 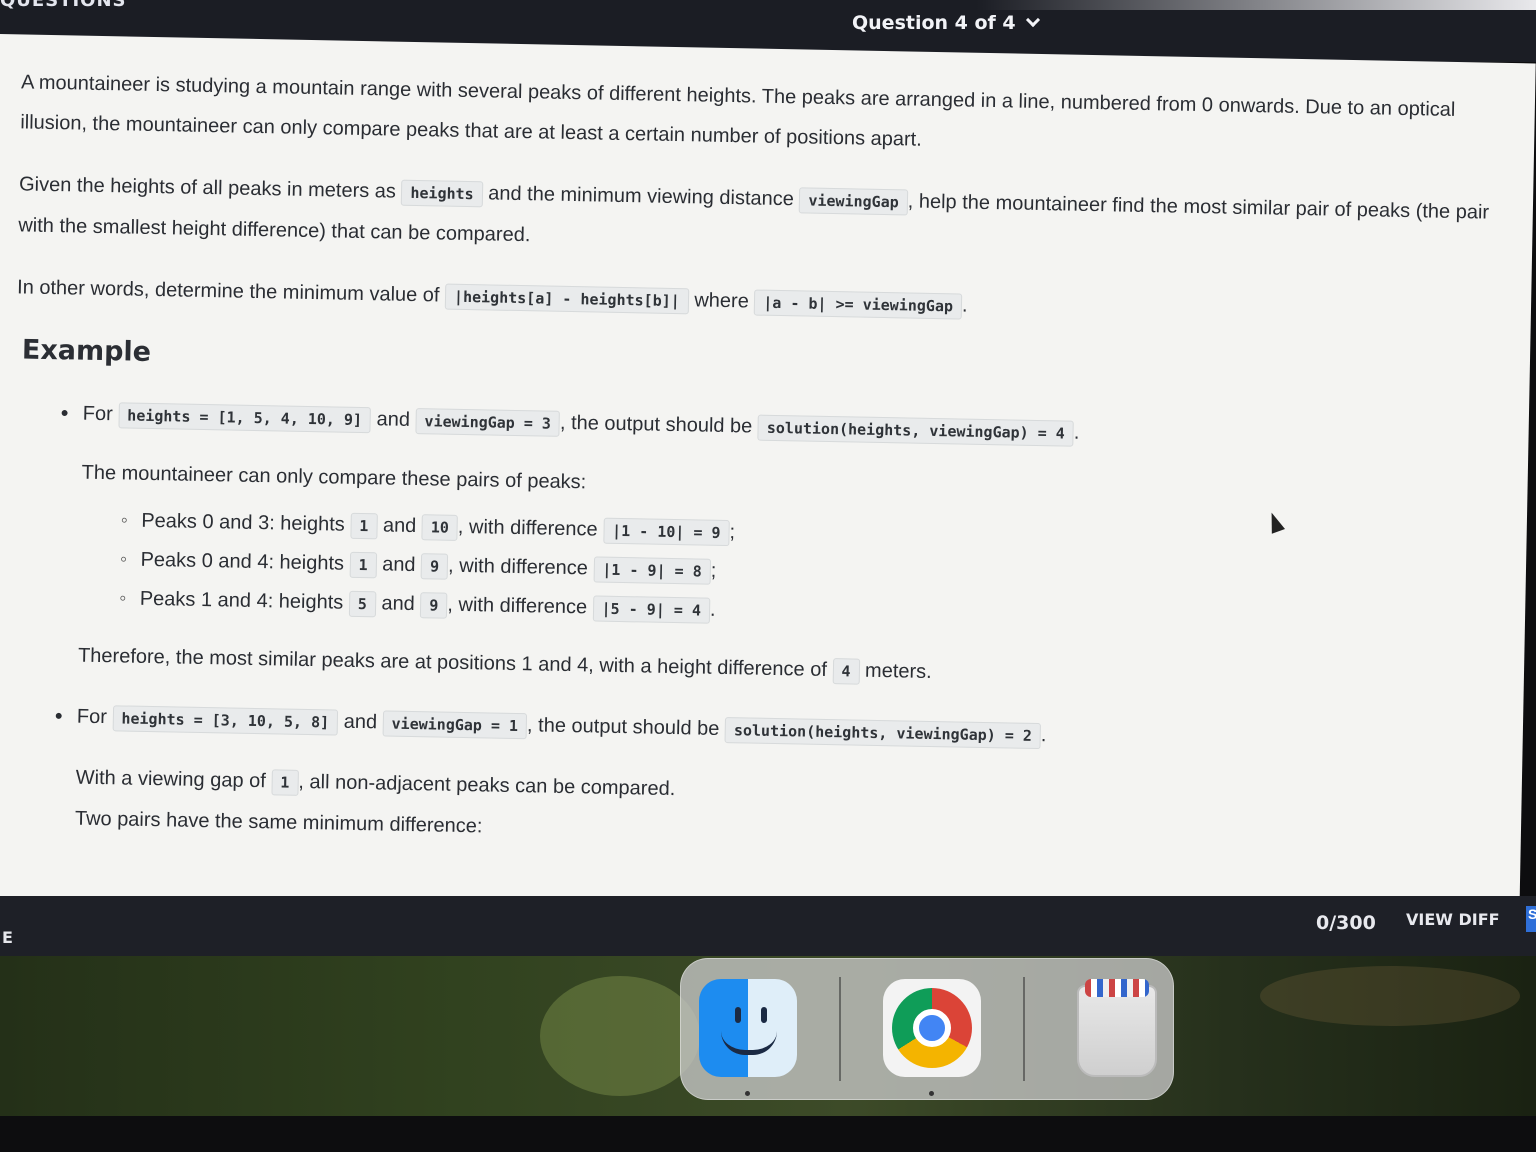 What do you see at coordinates (488, 422) in the screenshot?
I see `code-gap-1: viewingGap = 3` at bounding box center [488, 422].